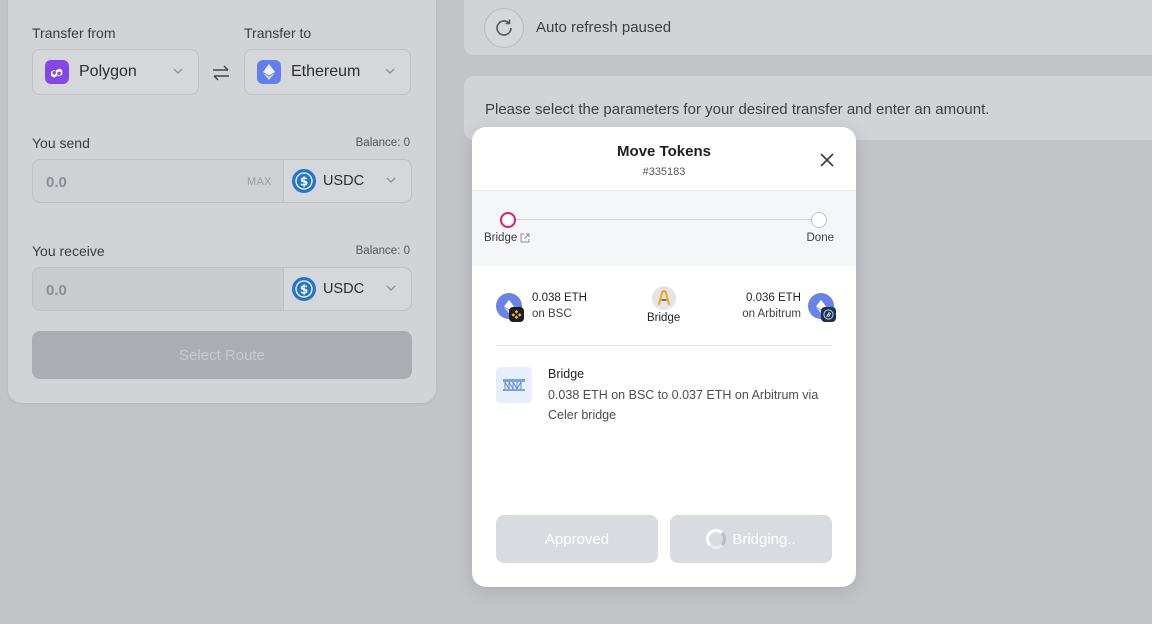  Describe the element at coordinates (508, 220) in the screenshot. I see `step-dot-bridge` at that location.